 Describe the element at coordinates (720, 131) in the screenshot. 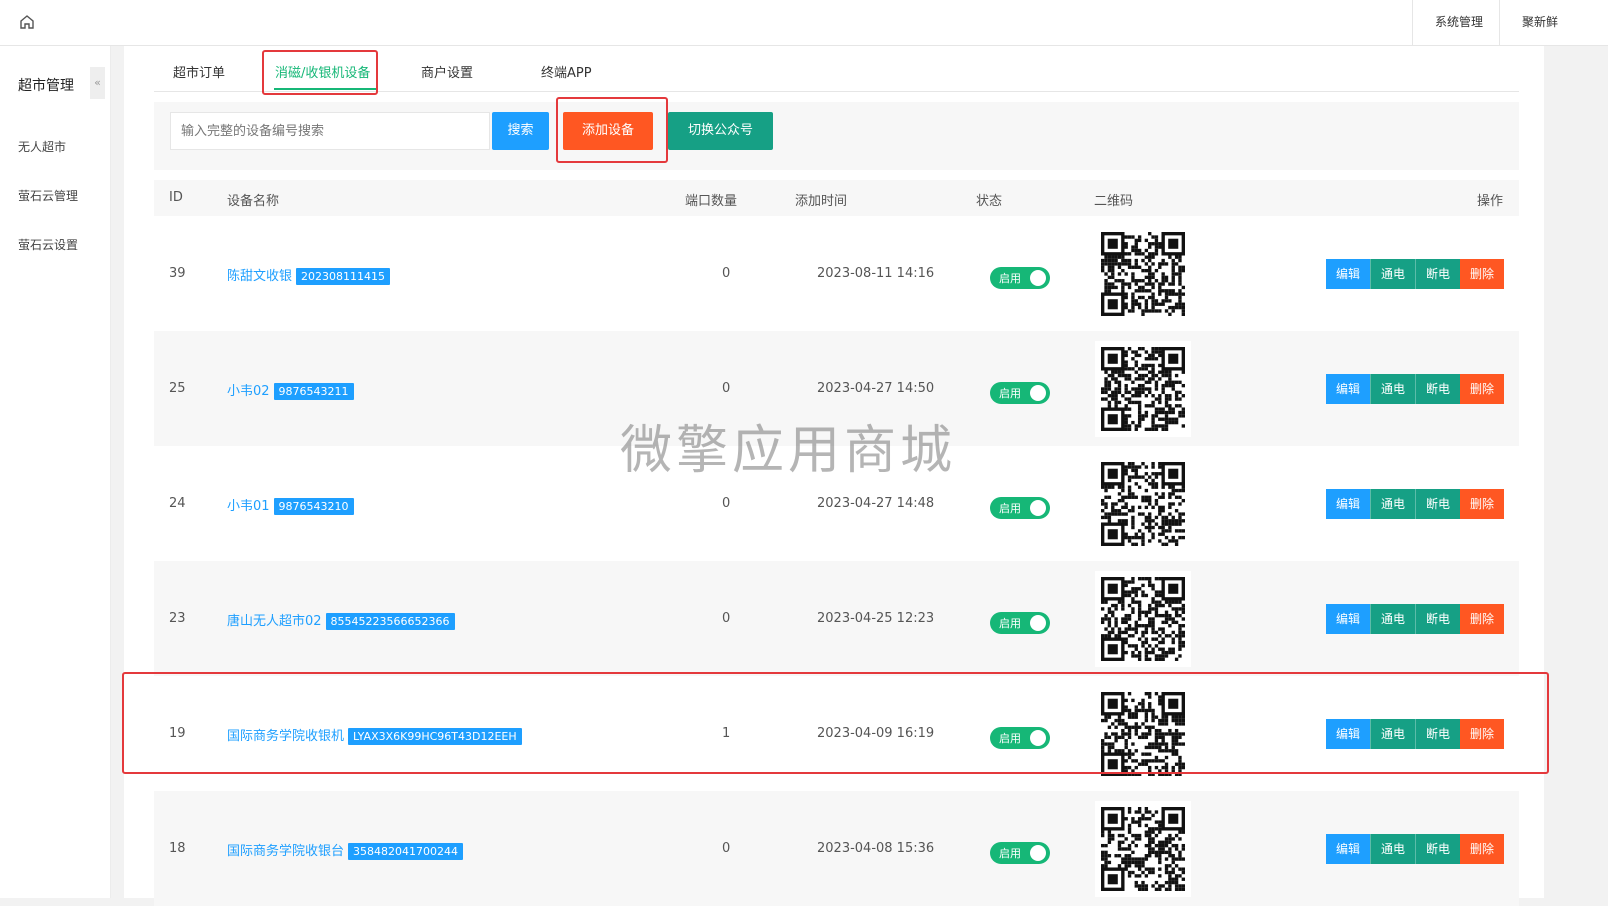

I see `switch-account-button: 切换公众号` at that location.